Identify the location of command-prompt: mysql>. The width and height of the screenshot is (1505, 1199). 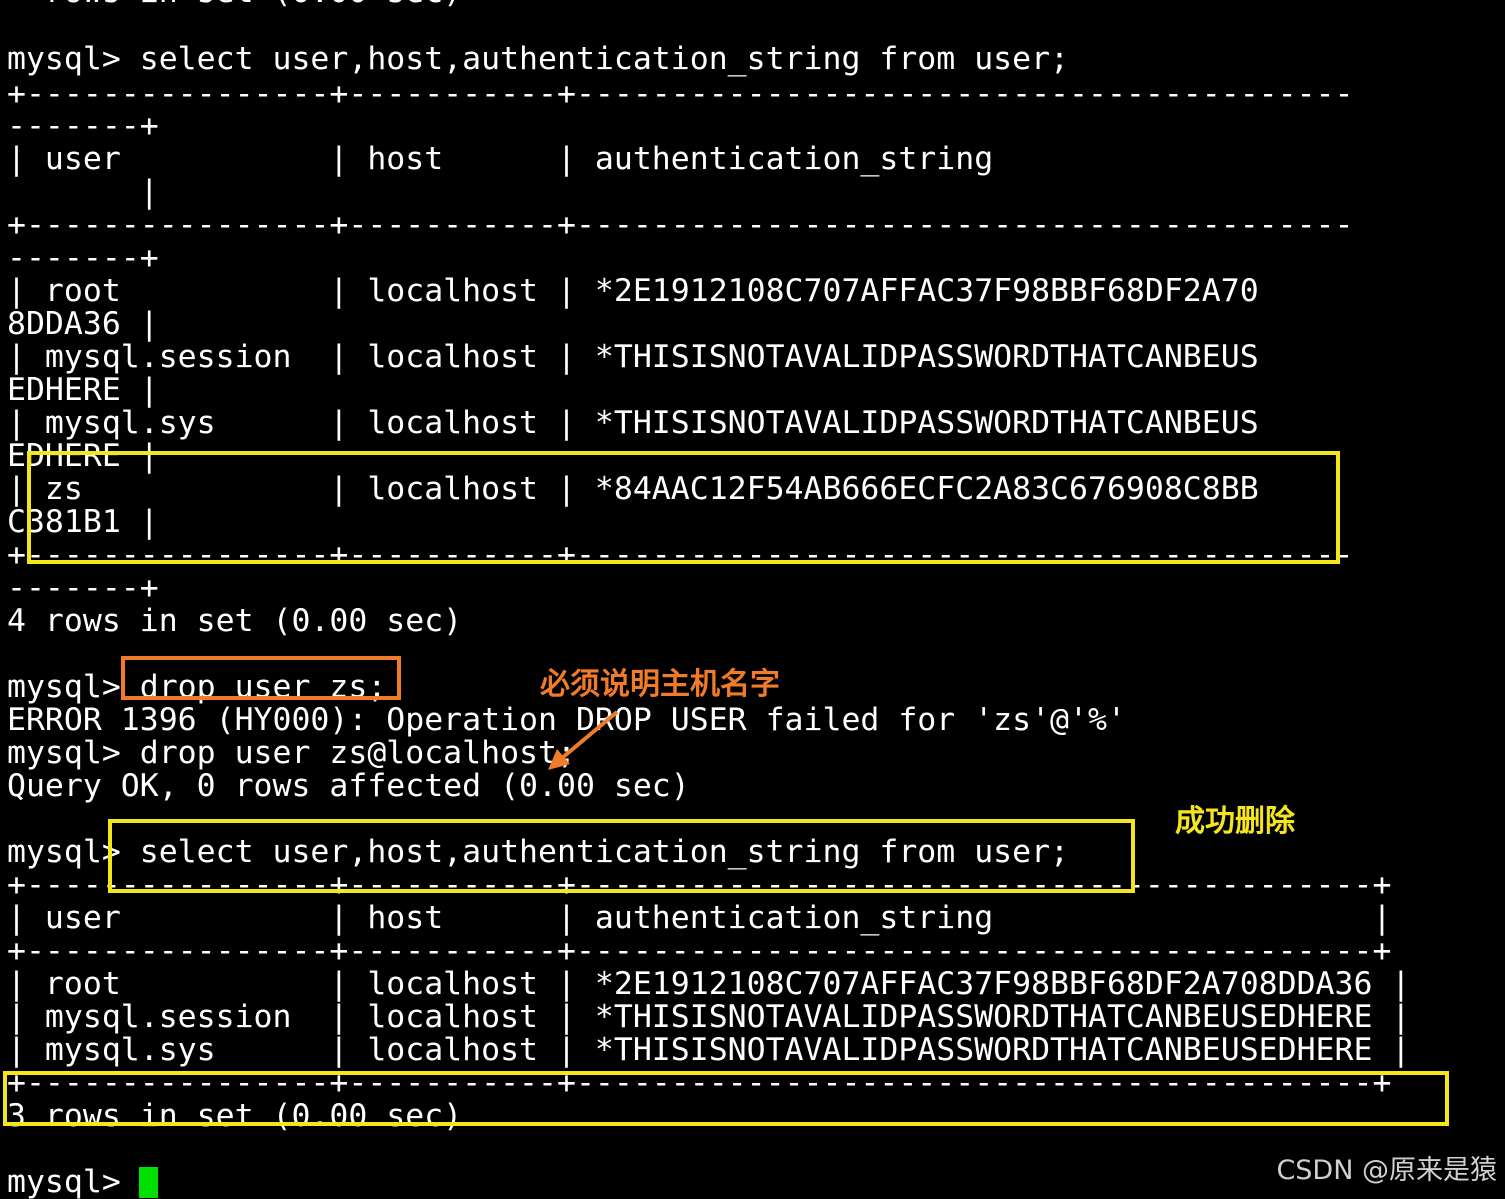
(73, 1181).